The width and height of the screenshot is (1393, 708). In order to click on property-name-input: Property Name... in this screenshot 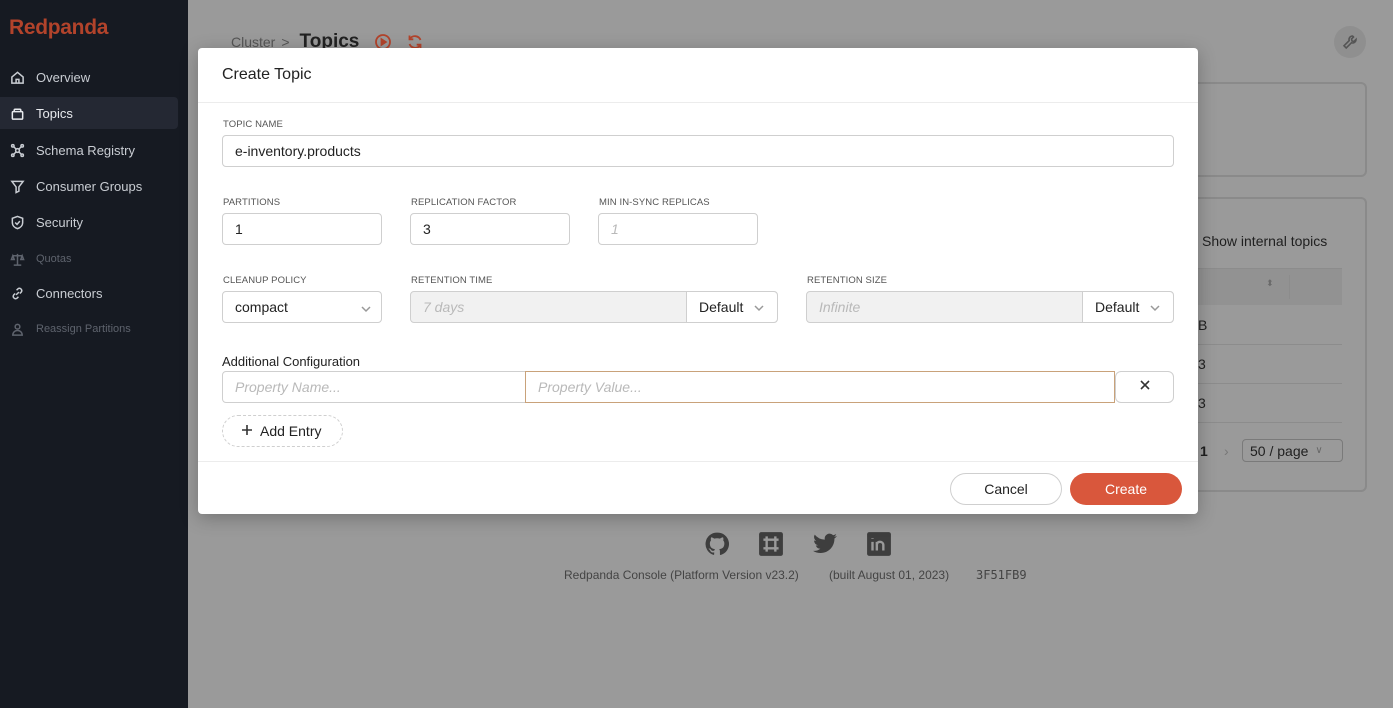, I will do `click(374, 387)`.